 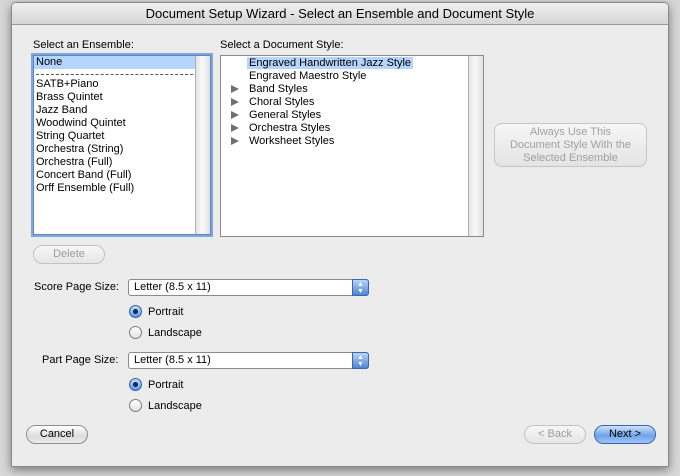 What do you see at coordinates (166, 385) in the screenshot?
I see `part-portrait-label: Portrait` at bounding box center [166, 385].